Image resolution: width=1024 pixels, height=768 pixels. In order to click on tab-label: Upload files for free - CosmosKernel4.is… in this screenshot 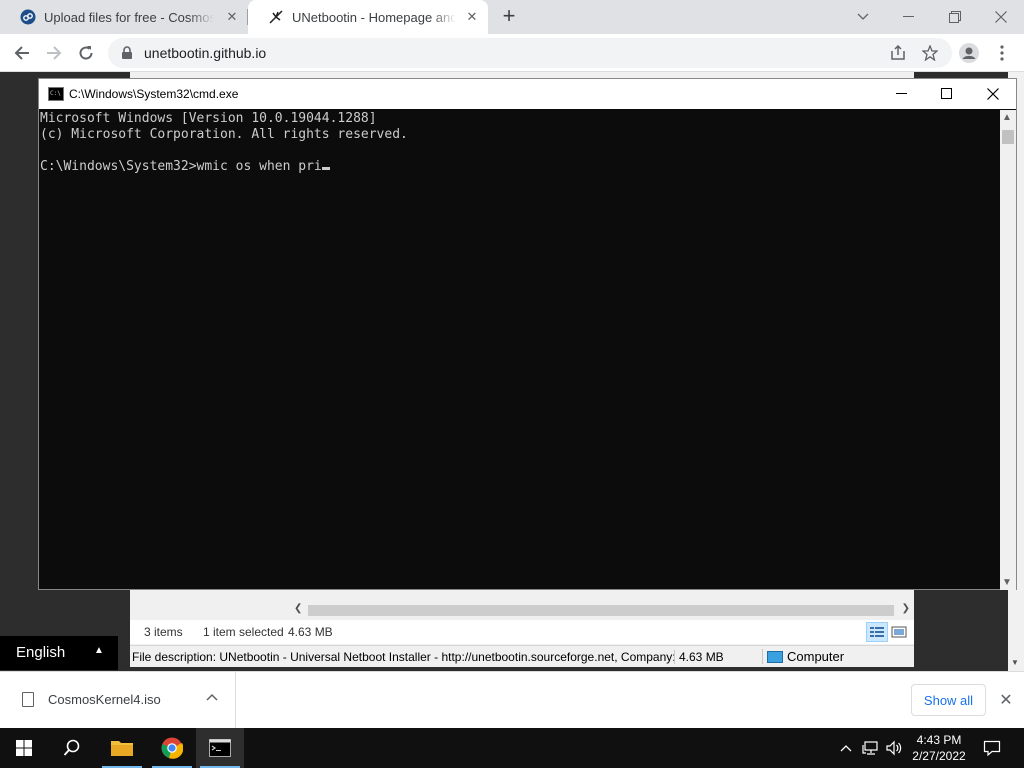, I will do `click(129, 17)`.